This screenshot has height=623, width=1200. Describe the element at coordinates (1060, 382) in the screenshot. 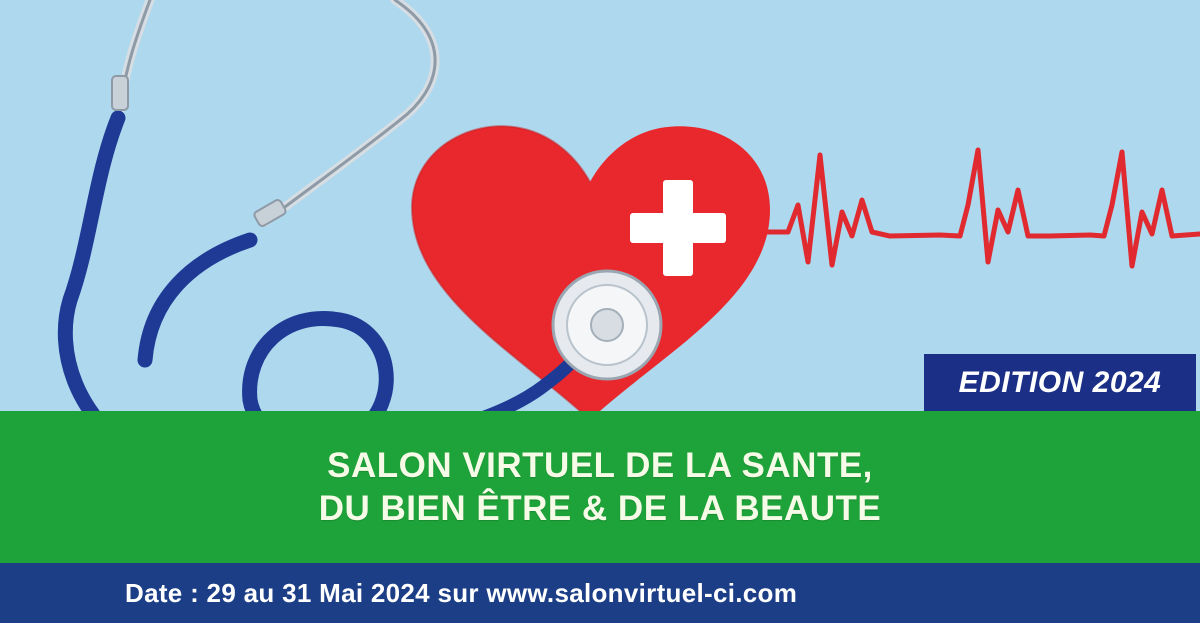

I see `edition-badge: EDITION 2024` at that location.